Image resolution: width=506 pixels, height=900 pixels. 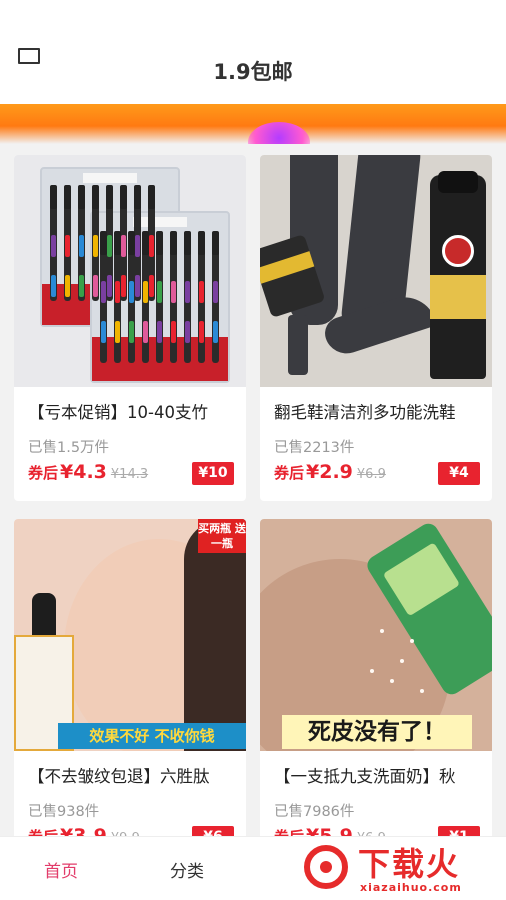 I want to click on sold-count: 已售938件, so click(x=64, y=812).